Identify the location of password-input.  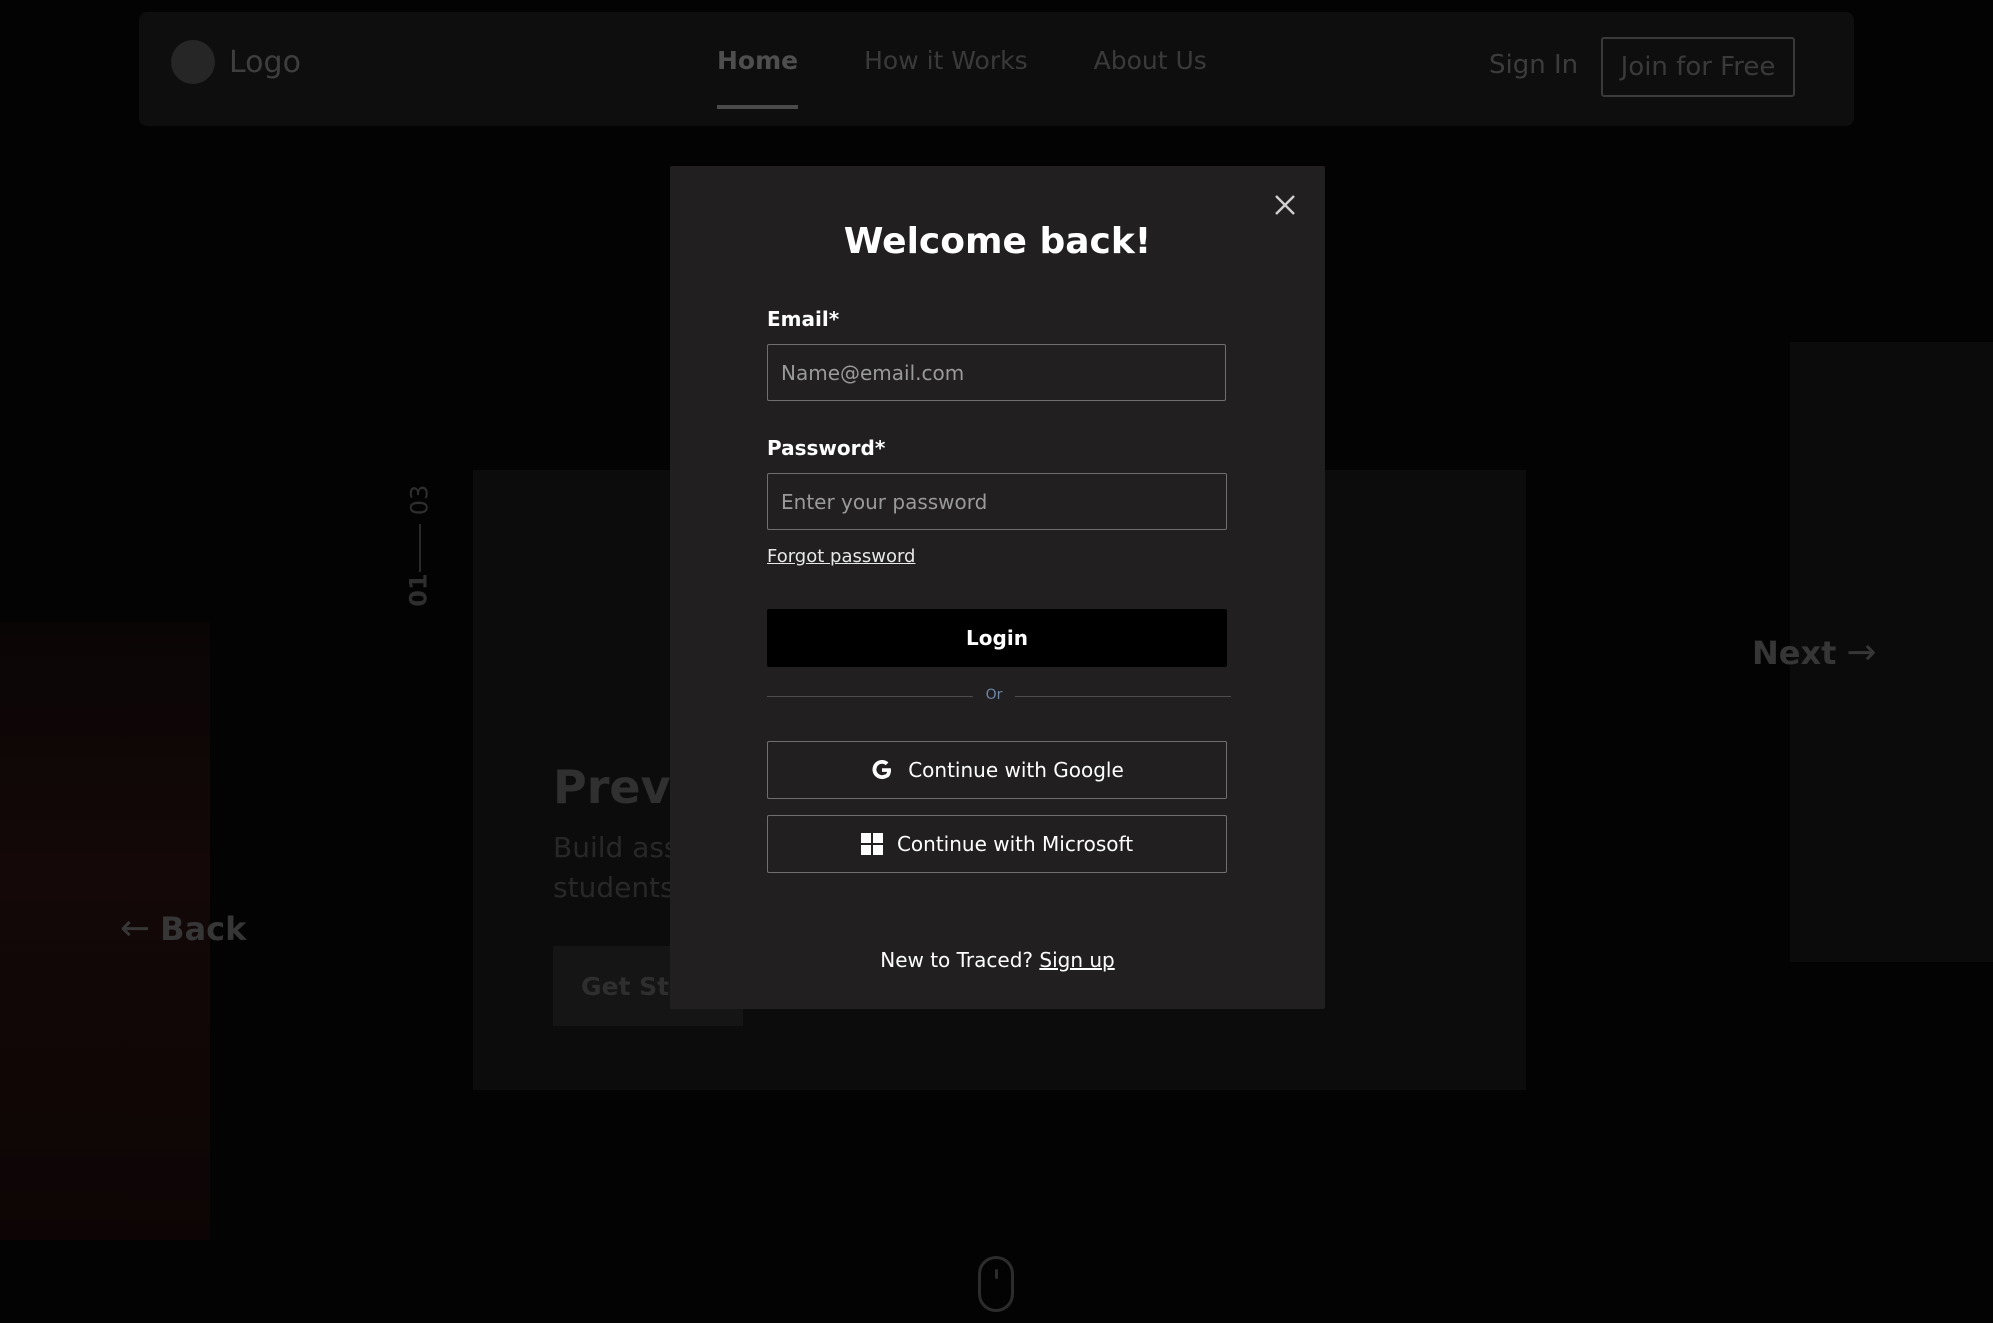
(997, 501).